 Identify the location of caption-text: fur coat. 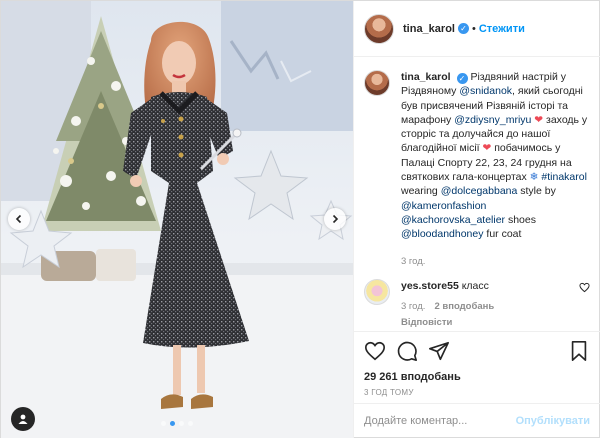
(502, 234).